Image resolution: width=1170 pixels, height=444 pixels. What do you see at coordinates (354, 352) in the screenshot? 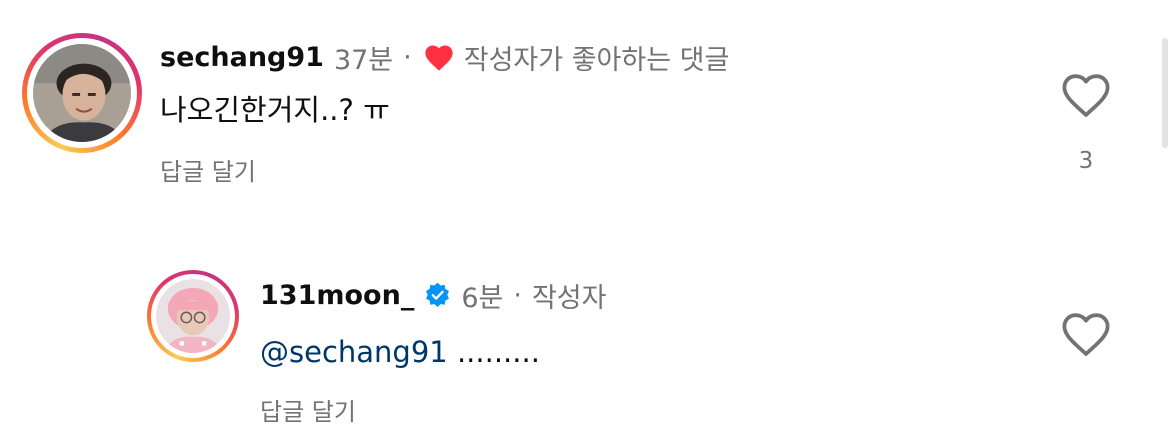
I see `mention-link: @sechang91` at bounding box center [354, 352].